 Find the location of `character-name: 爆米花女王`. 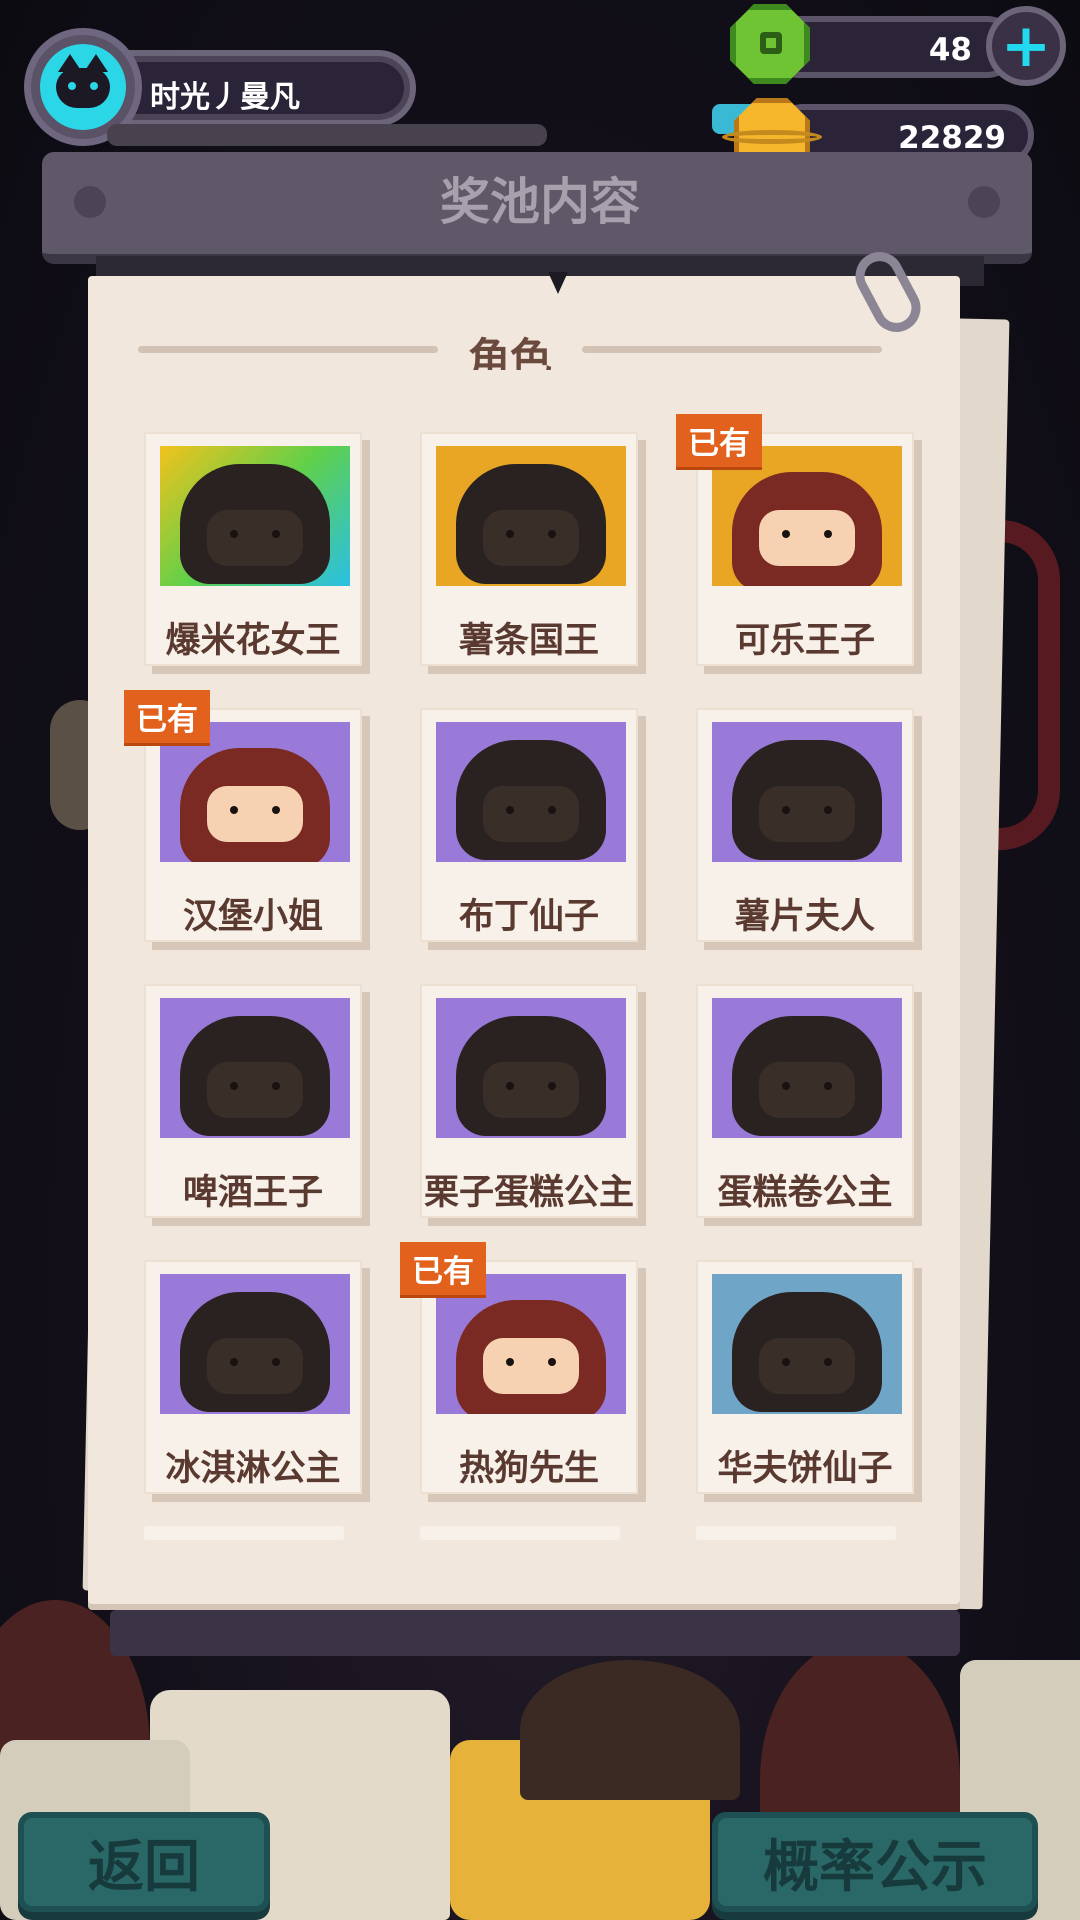

character-name: 爆米花女王 is located at coordinates (253, 641).